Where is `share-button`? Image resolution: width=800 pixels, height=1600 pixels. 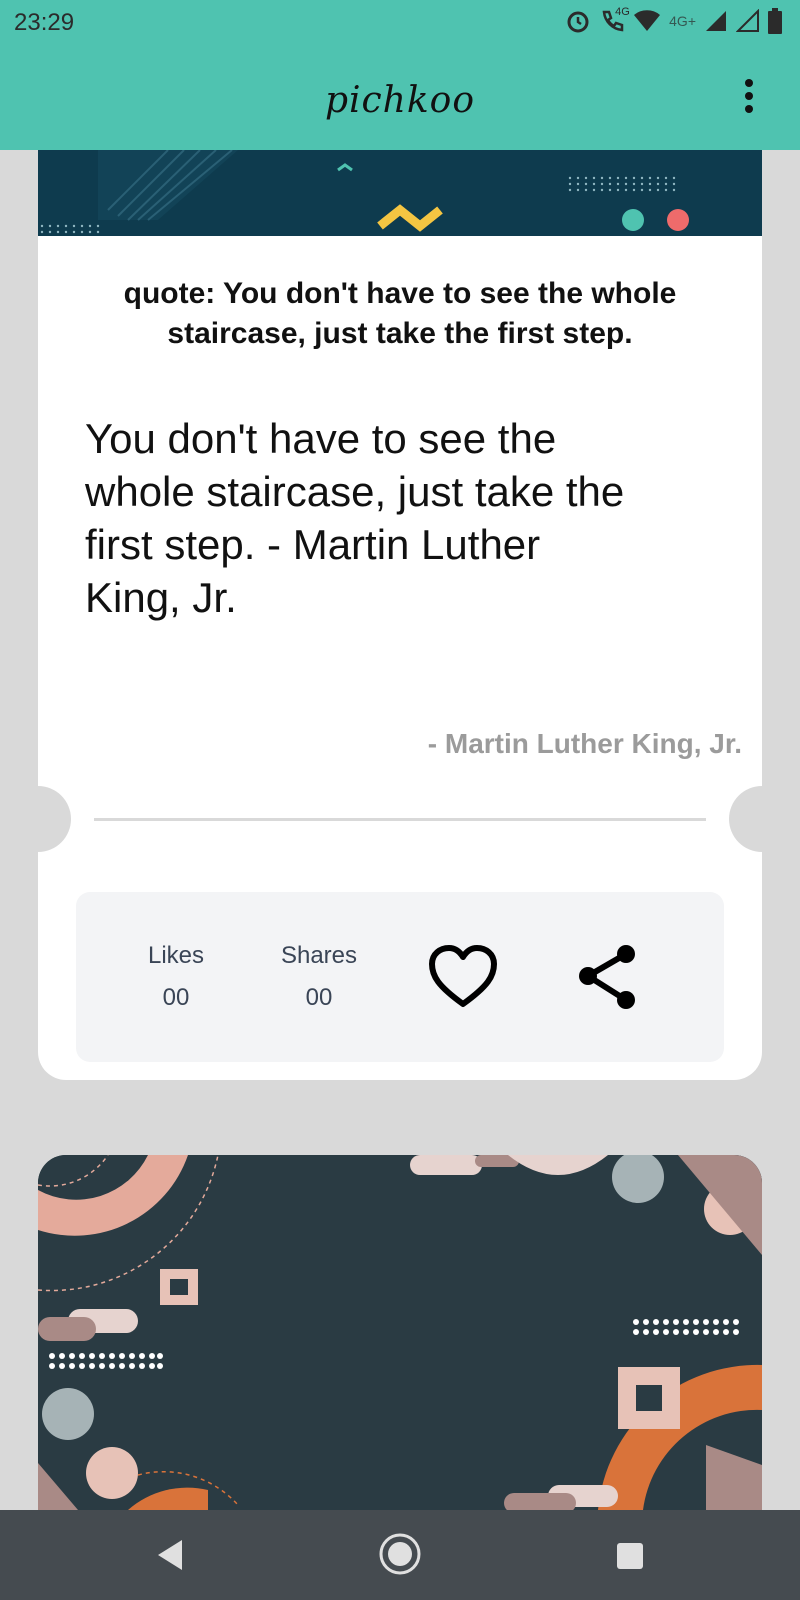
share-button is located at coordinates (608, 977).